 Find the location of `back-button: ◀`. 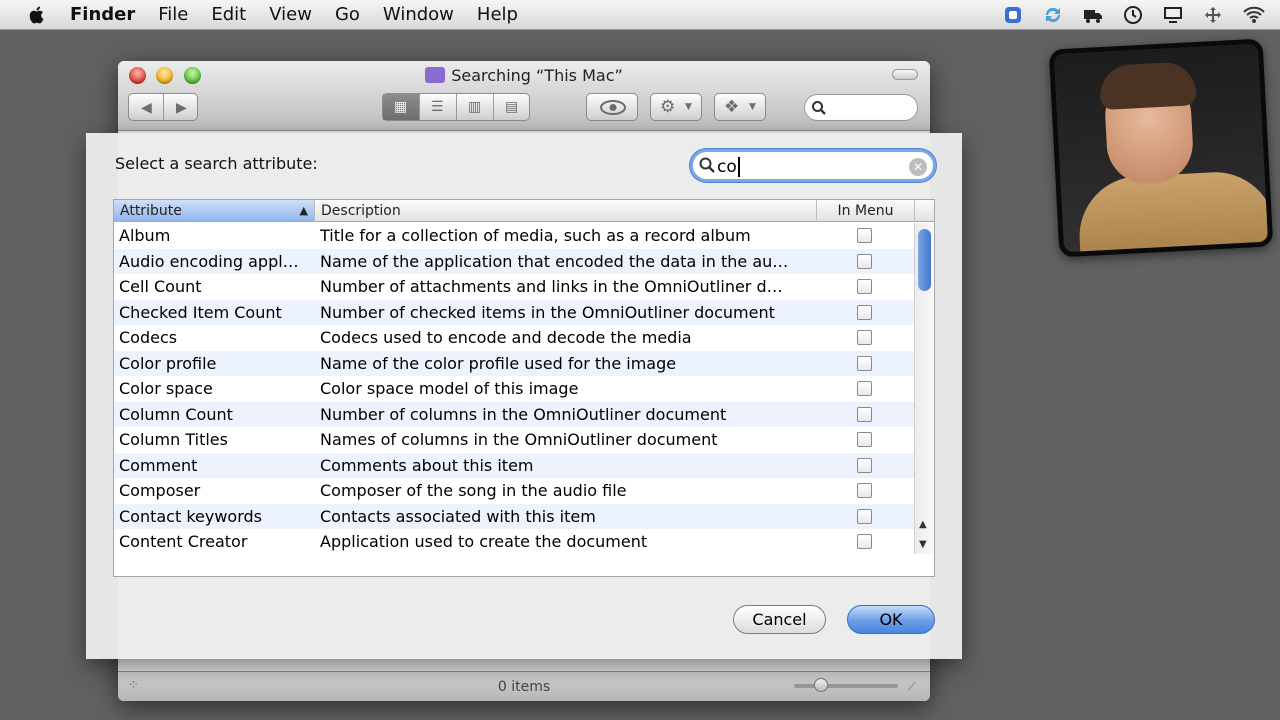

back-button: ◀ is located at coordinates (146, 107).